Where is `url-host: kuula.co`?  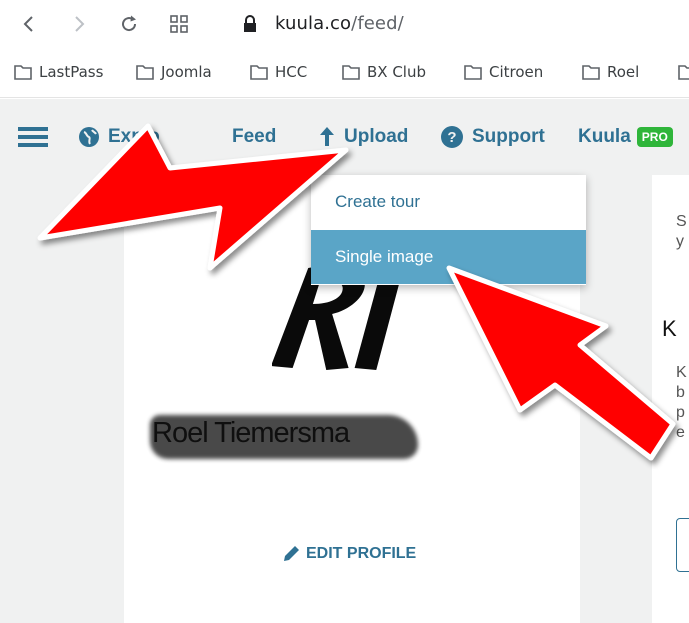 url-host: kuula.co is located at coordinates (313, 23).